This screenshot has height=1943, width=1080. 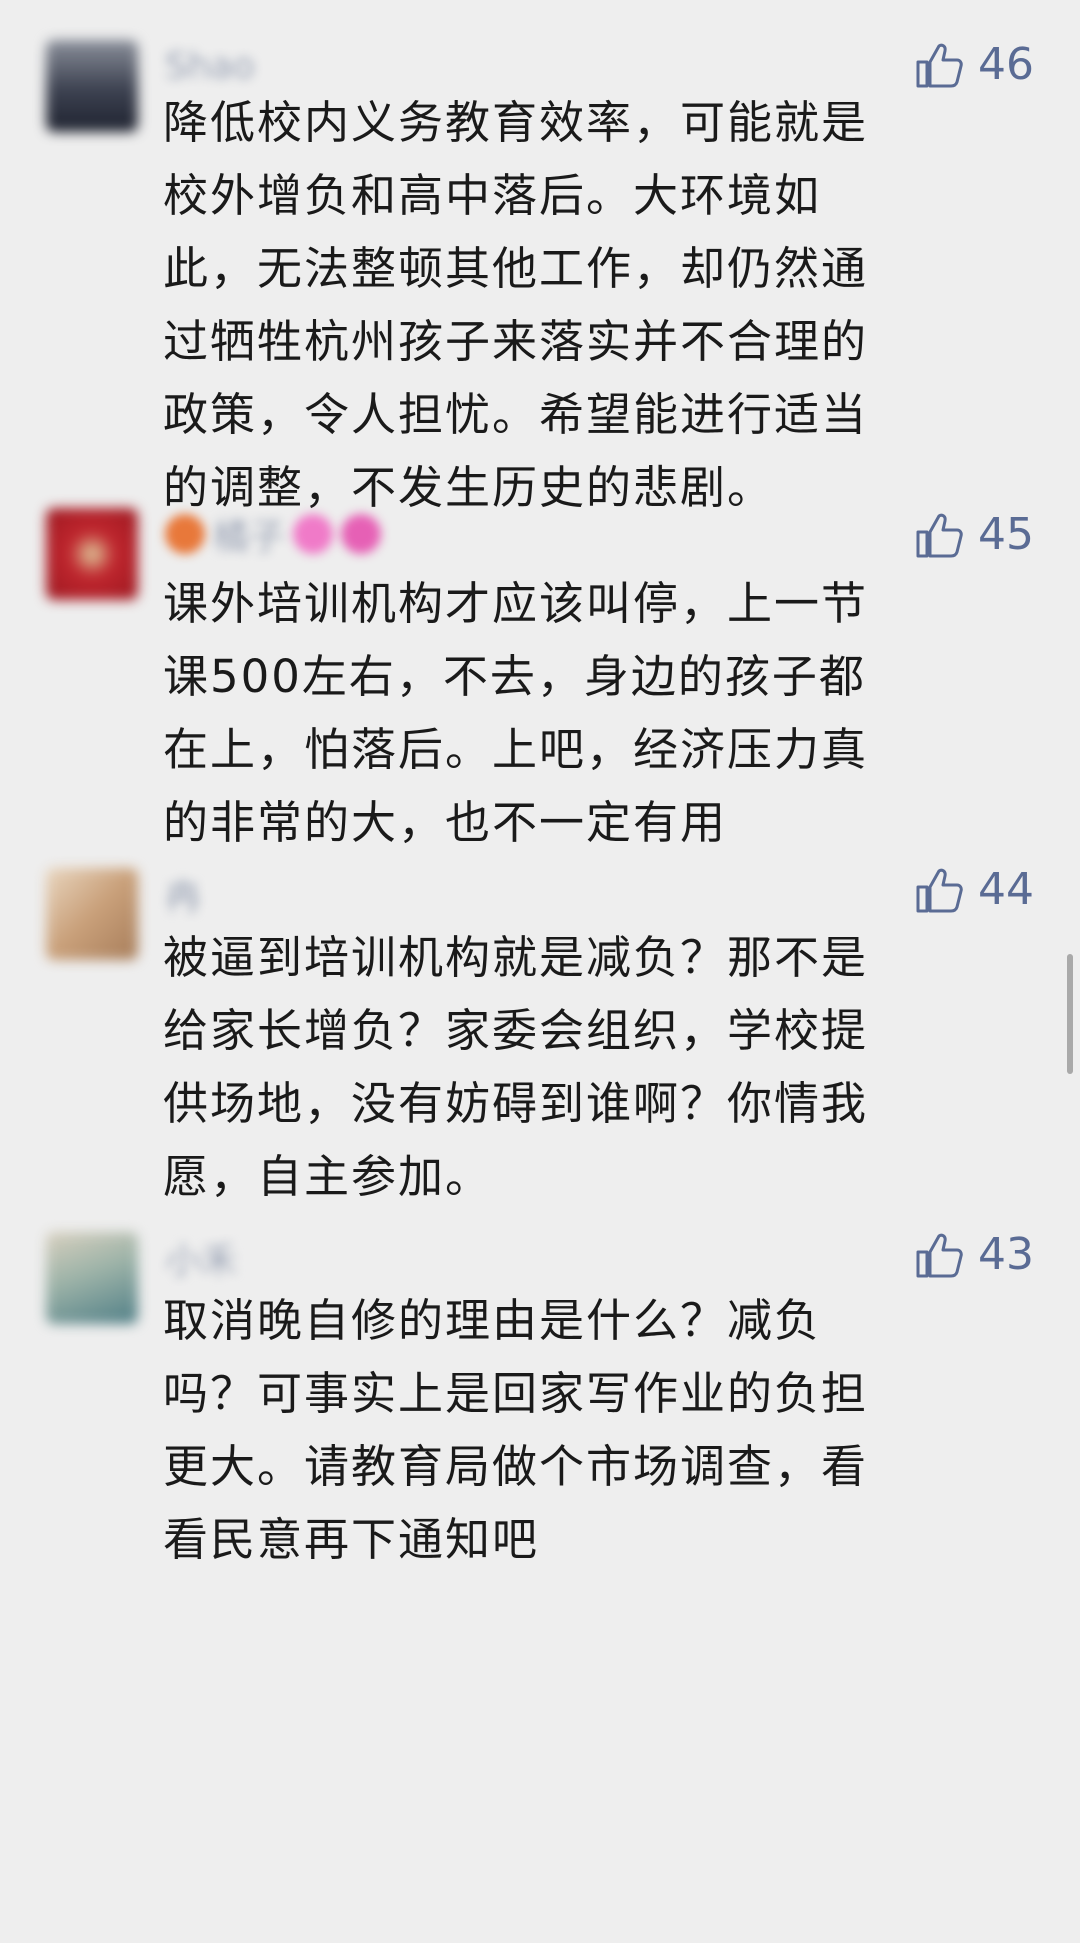 What do you see at coordinates (201, 1261) in the screenshot?
I see `username-text: 小禾` at bounding box center [201, 1261].